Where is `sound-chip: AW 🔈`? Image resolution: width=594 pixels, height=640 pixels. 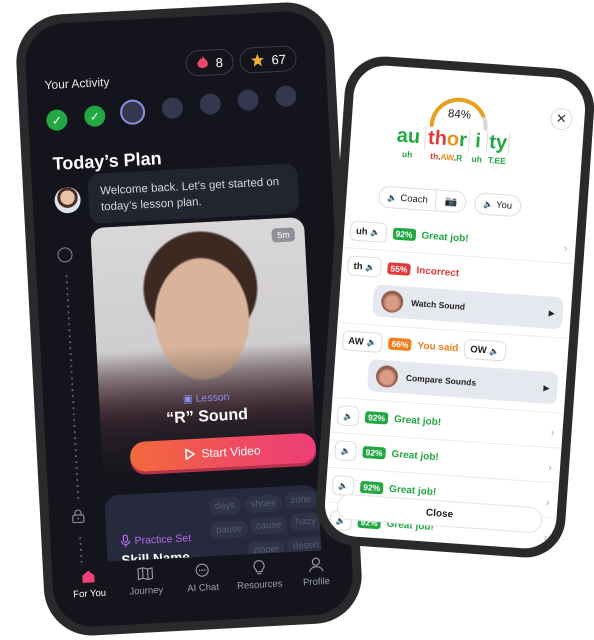
sound-chip: AW 🔈 is located at coordinates (362, 342).